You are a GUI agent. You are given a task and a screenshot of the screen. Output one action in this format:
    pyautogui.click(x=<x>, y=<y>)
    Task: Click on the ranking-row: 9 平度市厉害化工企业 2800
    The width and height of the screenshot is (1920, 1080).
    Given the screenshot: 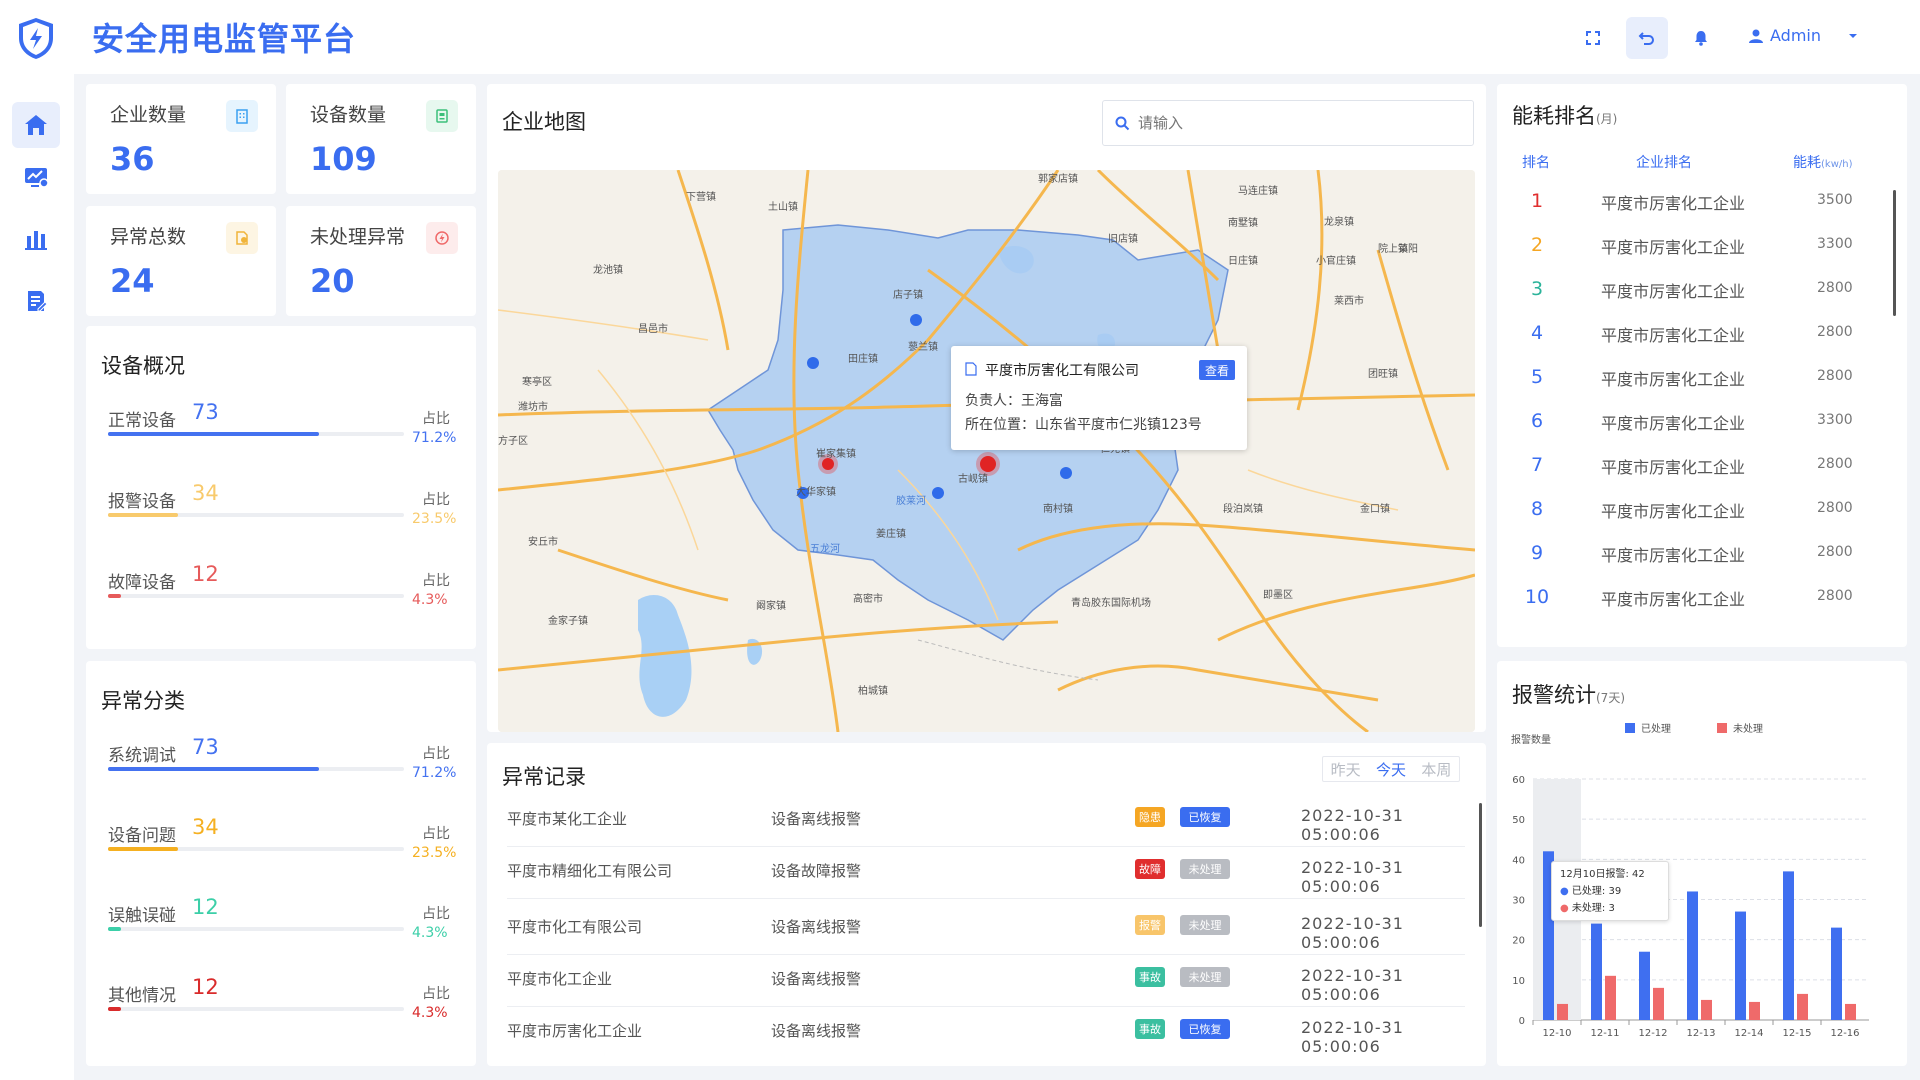 What is the action you would take?
    pyautogui.click(x=1681, y=558)
    